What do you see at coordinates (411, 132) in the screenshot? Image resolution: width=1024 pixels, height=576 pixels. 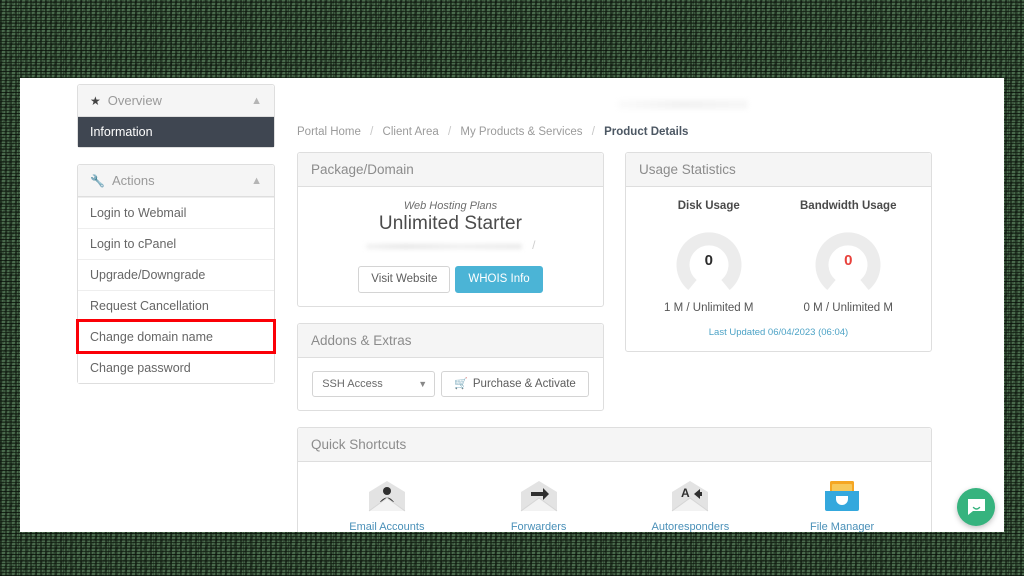 I see `breadcrumb-client-area: Client Area` at bounding box center [411, 132].